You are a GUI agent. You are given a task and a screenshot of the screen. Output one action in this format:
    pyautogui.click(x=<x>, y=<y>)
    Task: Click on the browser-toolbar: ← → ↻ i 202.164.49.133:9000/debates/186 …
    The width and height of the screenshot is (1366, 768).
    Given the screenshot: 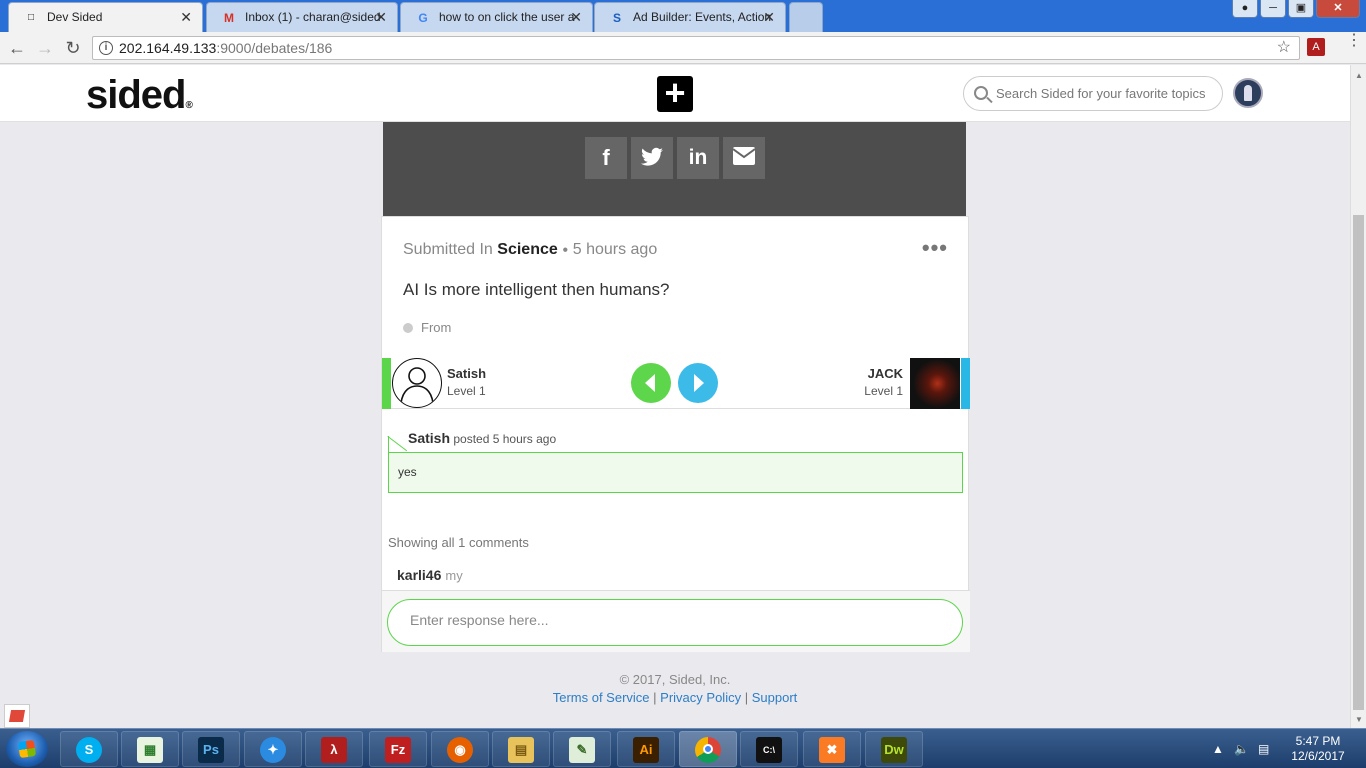 What is the action you would take?
    pyautogui.click(x=683, y=48)
    